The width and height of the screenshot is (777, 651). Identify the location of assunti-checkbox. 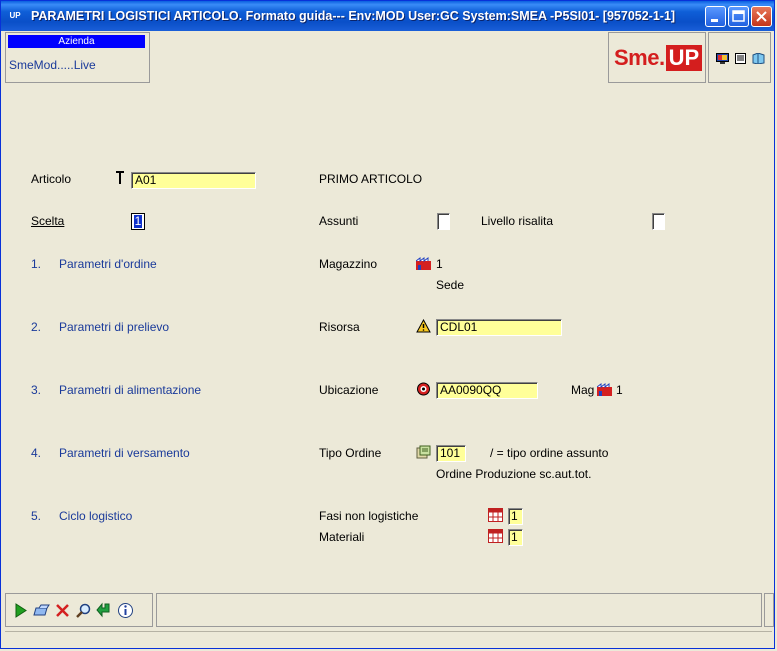
(443, 221).